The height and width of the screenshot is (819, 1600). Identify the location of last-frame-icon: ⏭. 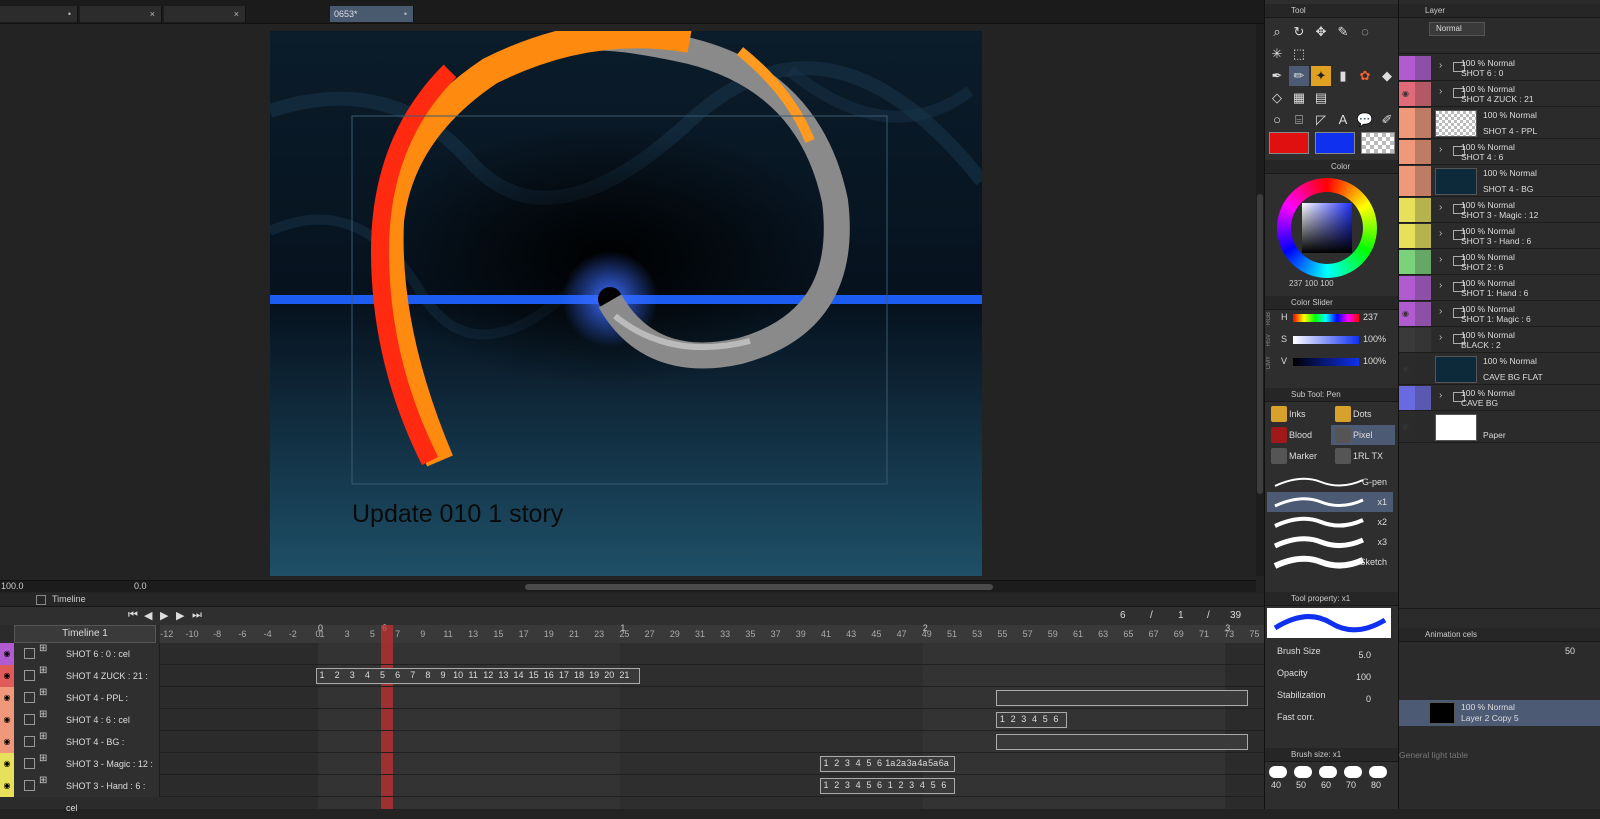
(197, 615).